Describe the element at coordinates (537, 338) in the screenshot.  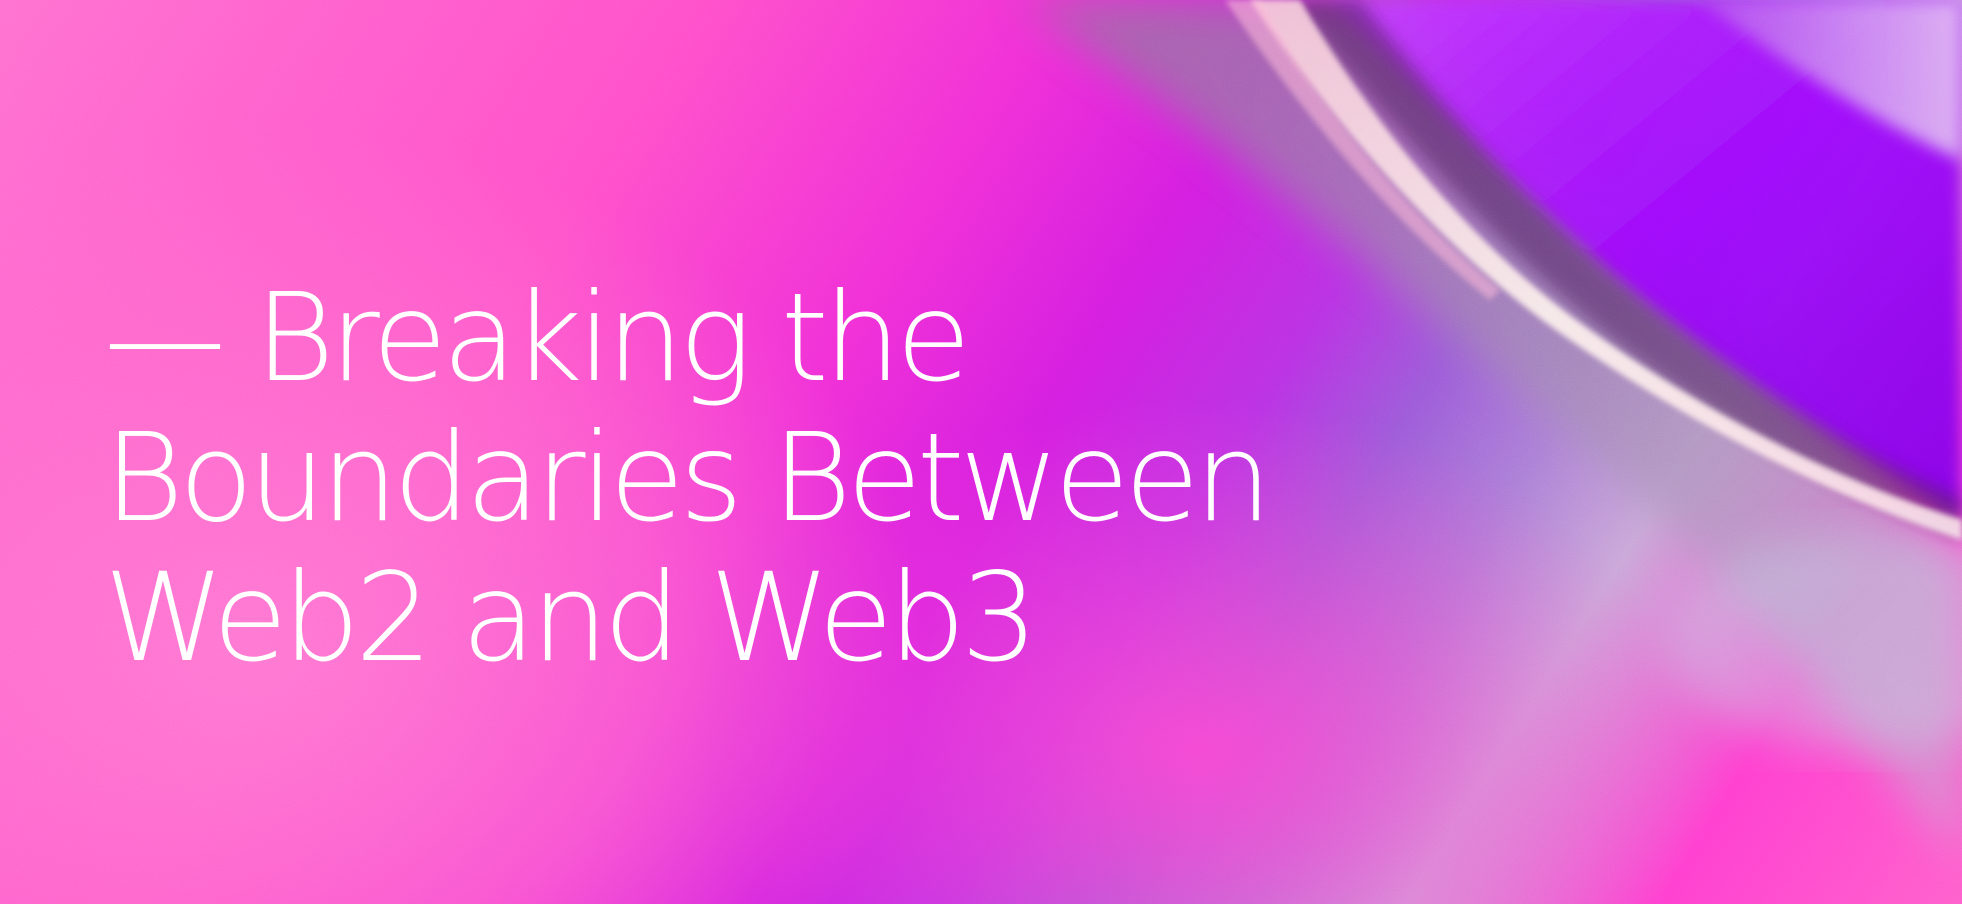
I see `headline-line-1: — Breaking the` at that location.